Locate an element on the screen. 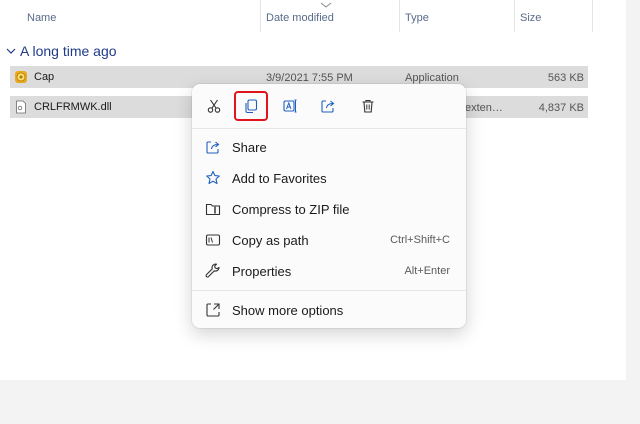 The height and width of the screenshot is (424, 640). menu-item-add-to-favorites: Add to Favorites is located at coordinates (329, 178).